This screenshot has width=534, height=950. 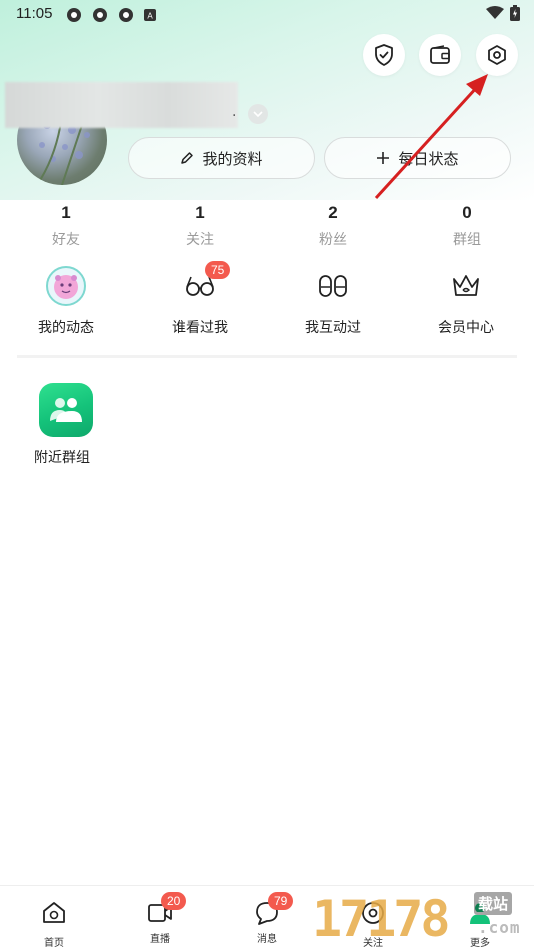 I want to click on vip-center-button: 会员中心, so click(x=466, y=301).